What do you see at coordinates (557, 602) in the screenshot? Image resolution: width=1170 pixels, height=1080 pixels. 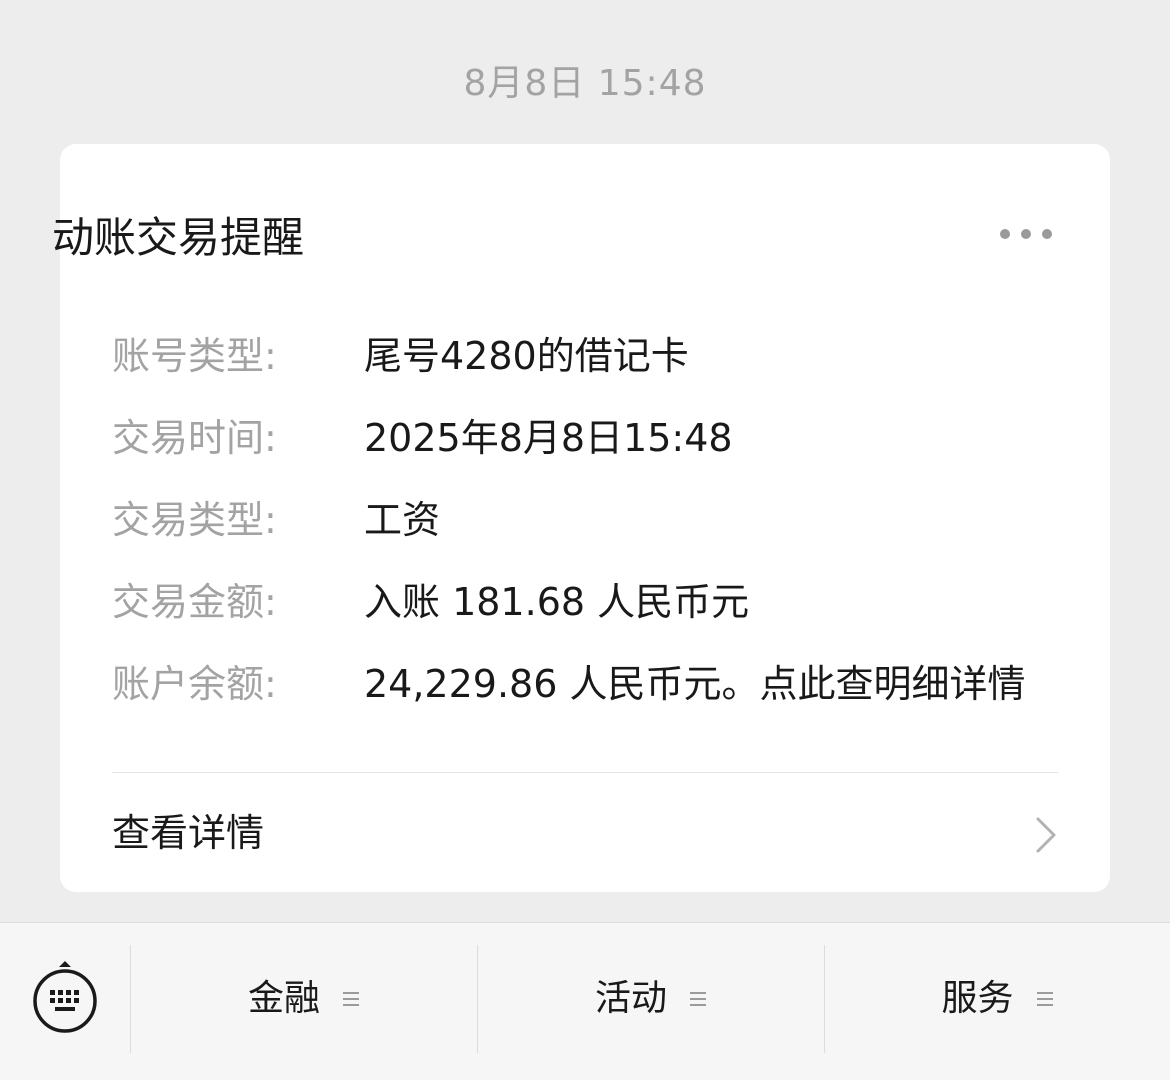 I see `field-value: 入账 181.68 人民币元` at bounding box center [557, 602].